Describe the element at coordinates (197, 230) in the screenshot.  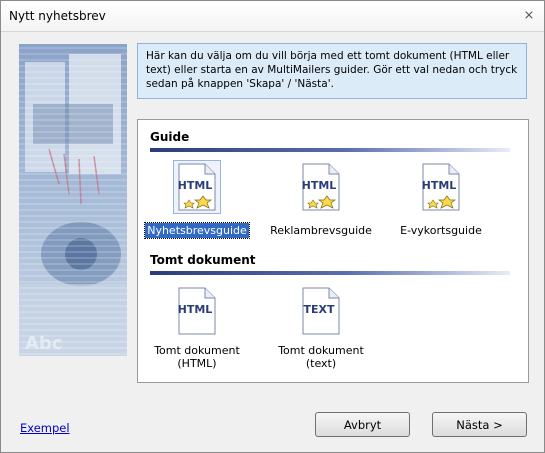
I see `item-label: Nyhetsbrevsguide` at that location.